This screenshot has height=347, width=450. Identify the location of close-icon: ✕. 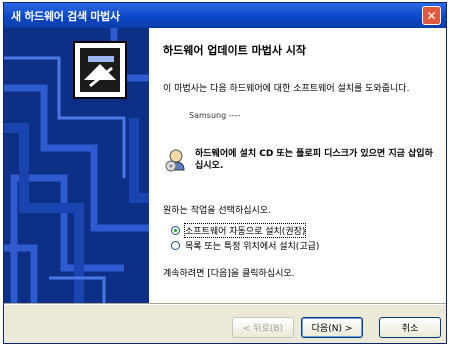
(431, 15).